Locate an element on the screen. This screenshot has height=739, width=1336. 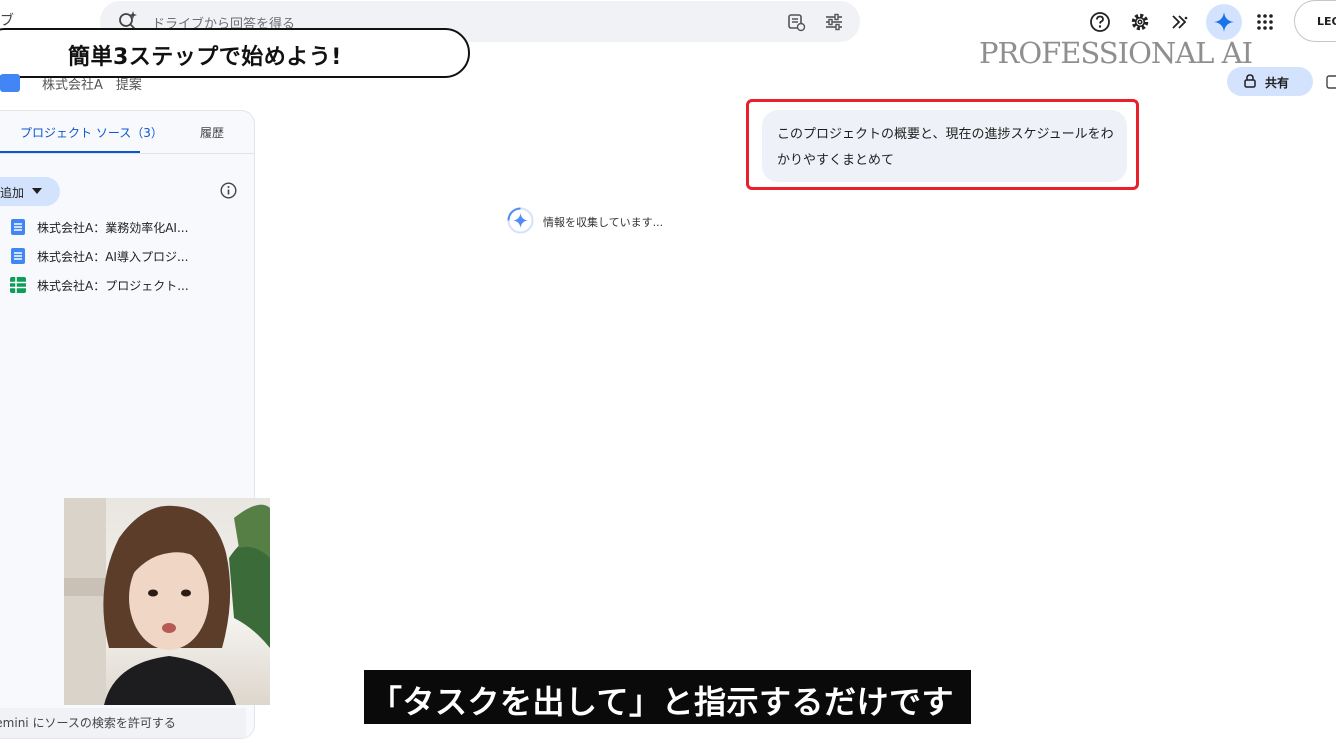
open-in-new-icon is located at coordinates (1331, 81).